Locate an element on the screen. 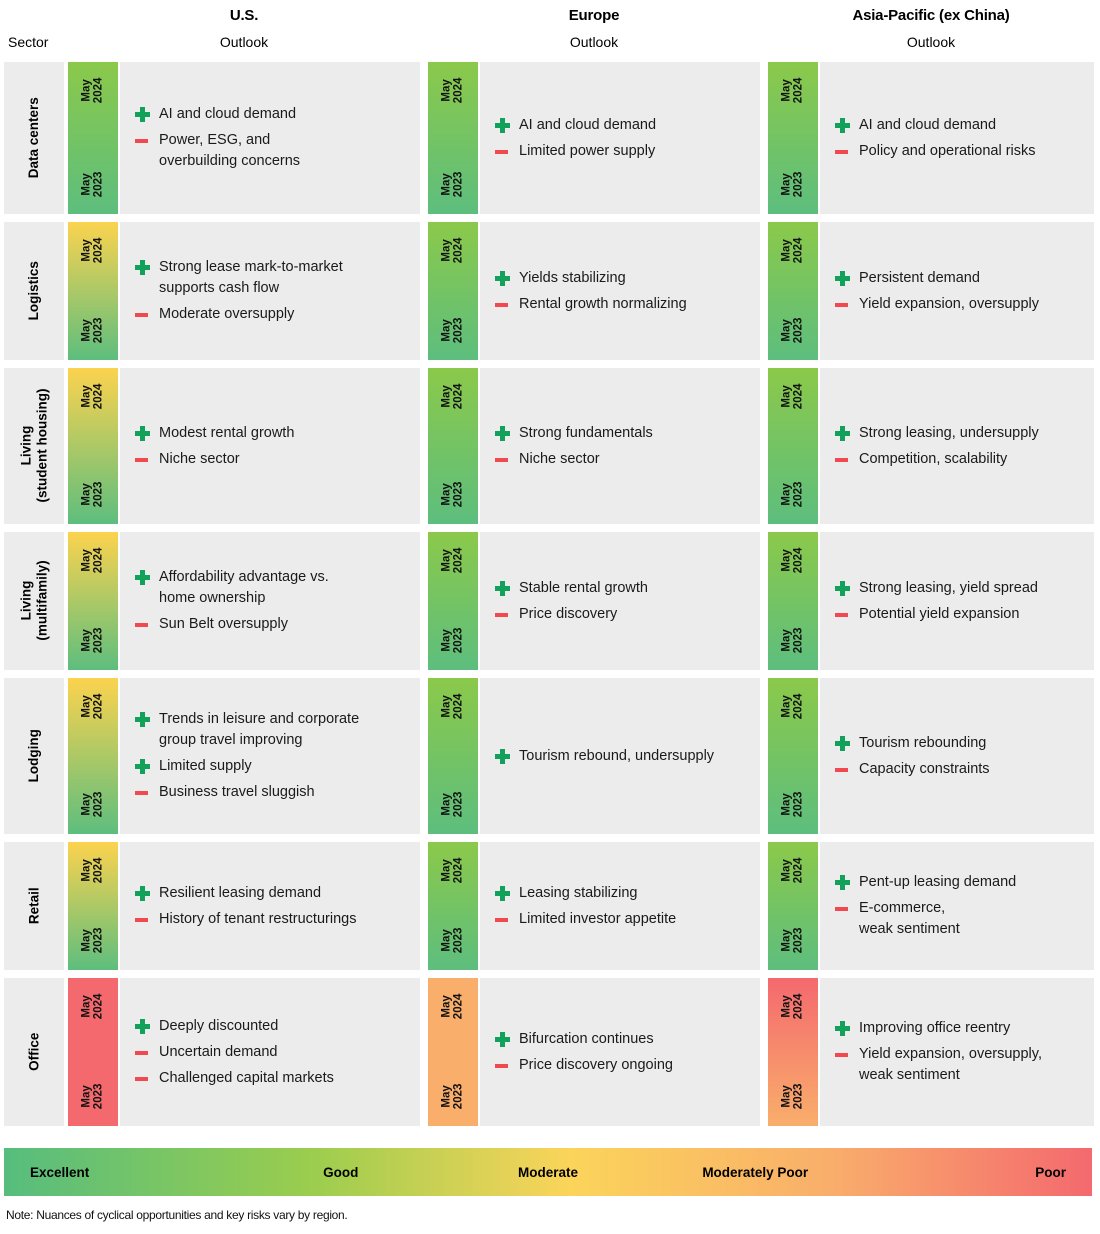  bullet-list: Stable rental growth Price discovery is located at coordinates (622, 601).